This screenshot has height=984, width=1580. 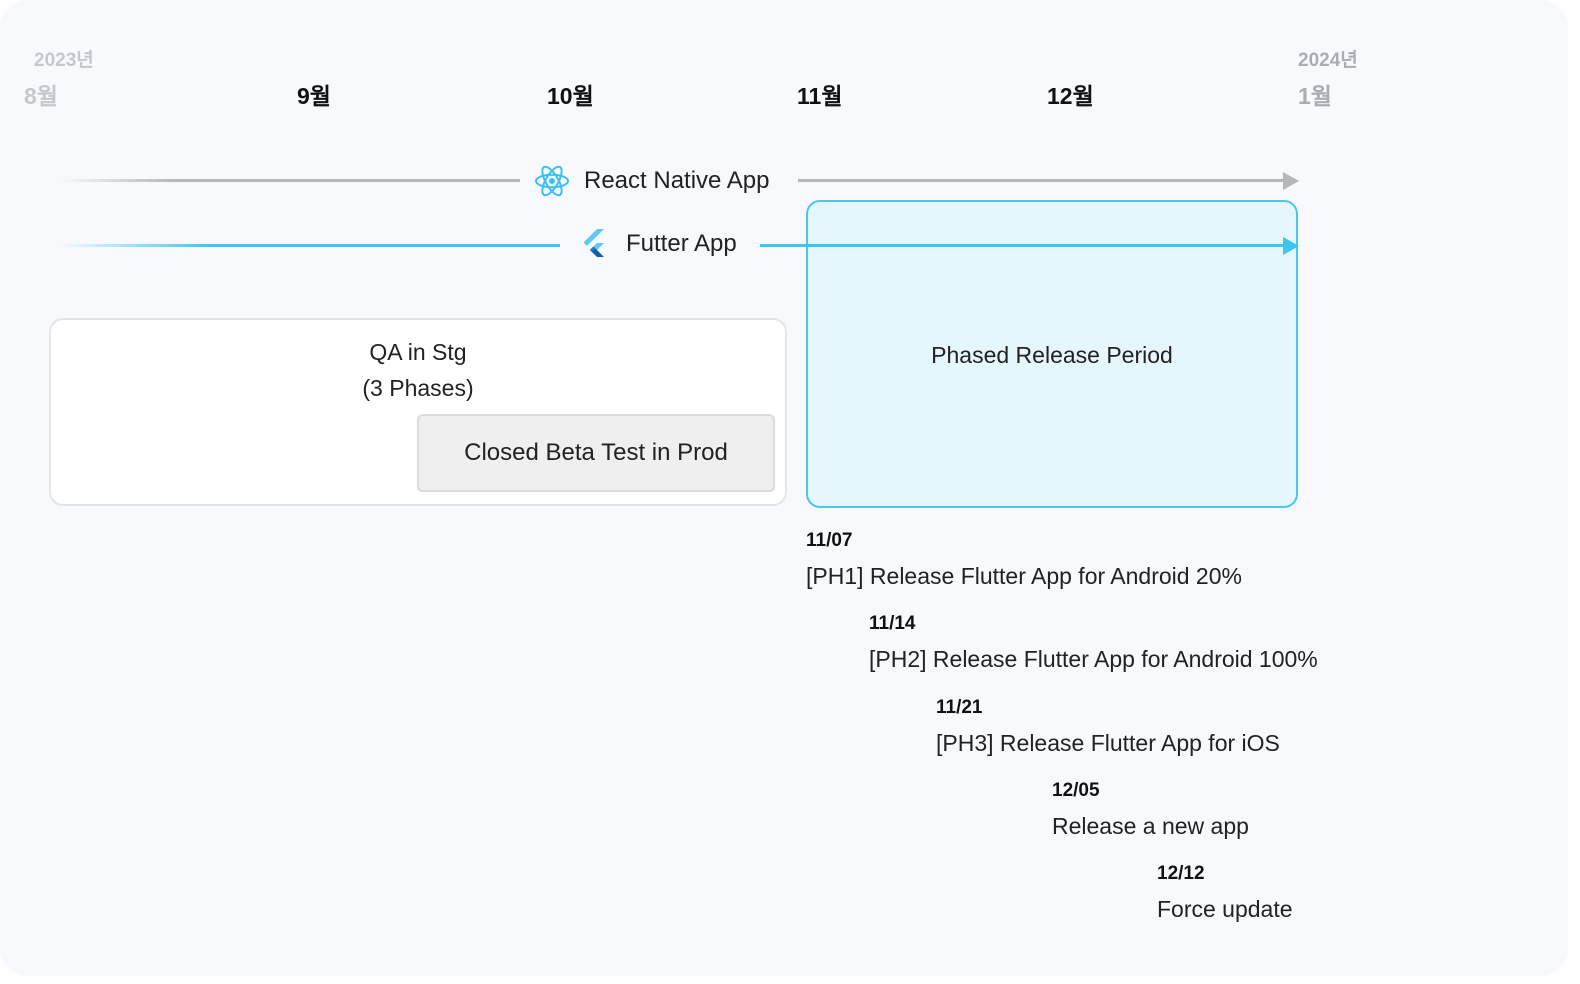 What do you see at coordinates (1107, 79) in the screenshot?
I see `month-dec: 12월` at bounding box center [1107, 79].